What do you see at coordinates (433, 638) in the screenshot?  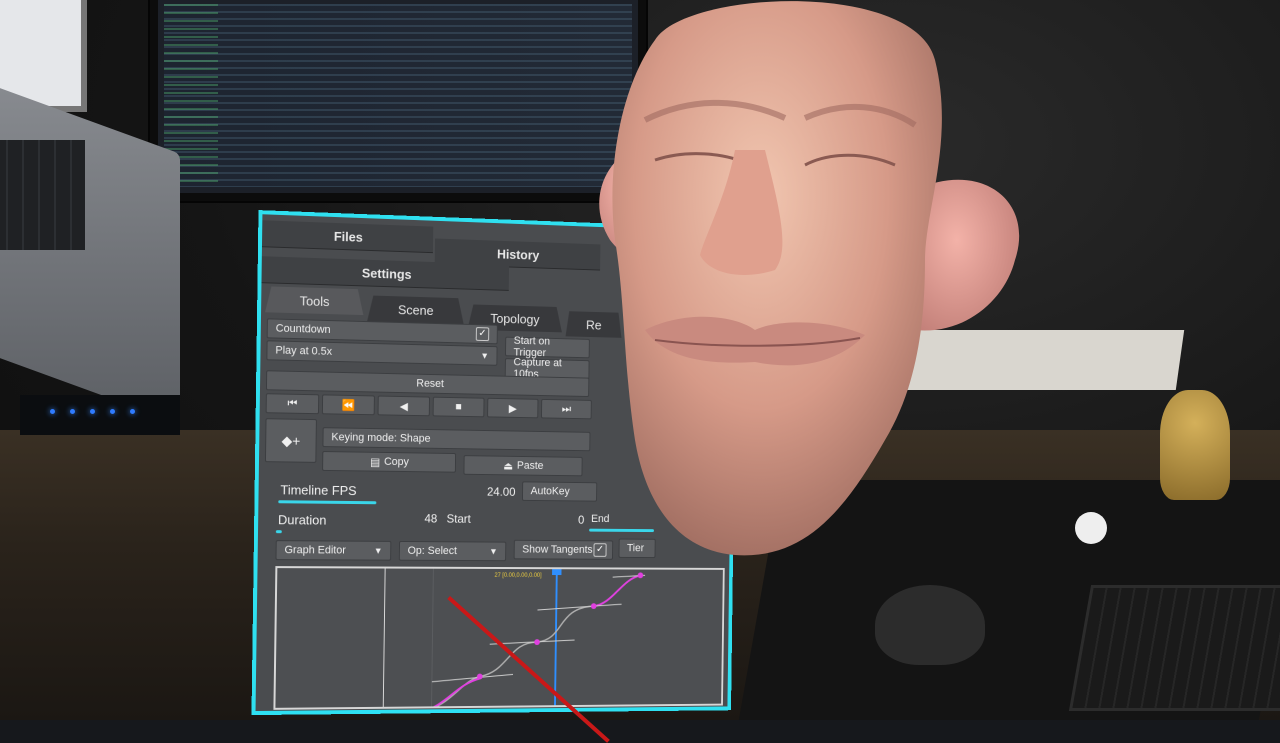 I see `graph-grid-line` at bounding box center [433, 638].